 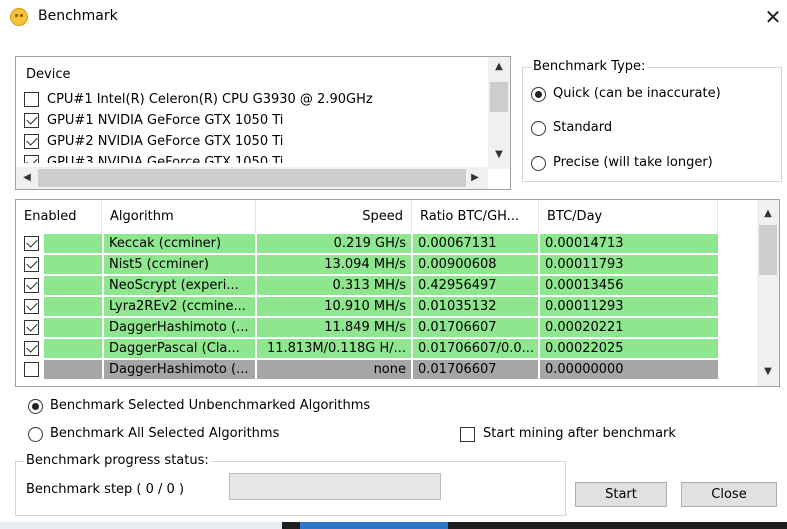 What do you see at coordinates (165, 141) in the screenshot?
I see `device-label: GPU#2 NVIDIA GeForce GTX 1050 Ti` at bounding box center [165, 141].